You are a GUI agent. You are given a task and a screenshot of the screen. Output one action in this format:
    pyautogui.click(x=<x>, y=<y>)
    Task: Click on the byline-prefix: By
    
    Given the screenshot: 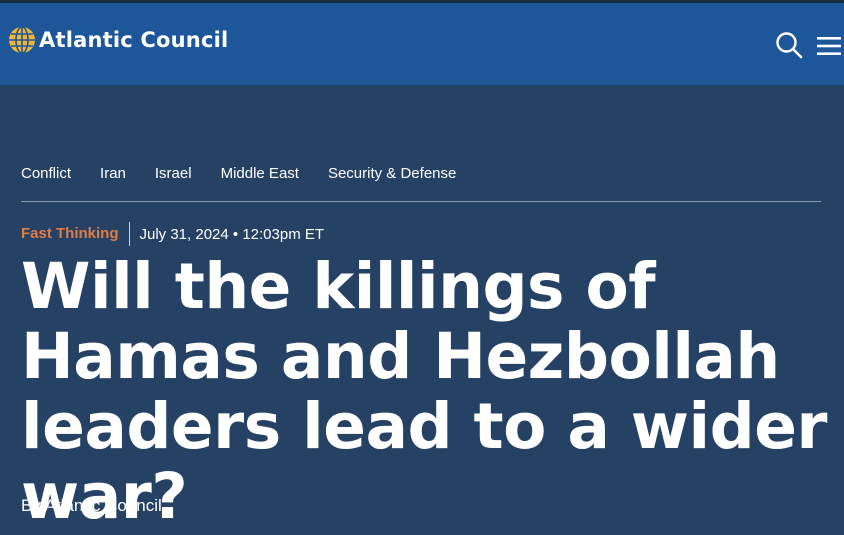 What is the action you would take?
    pyautogui.click(x=33, y=505)
    